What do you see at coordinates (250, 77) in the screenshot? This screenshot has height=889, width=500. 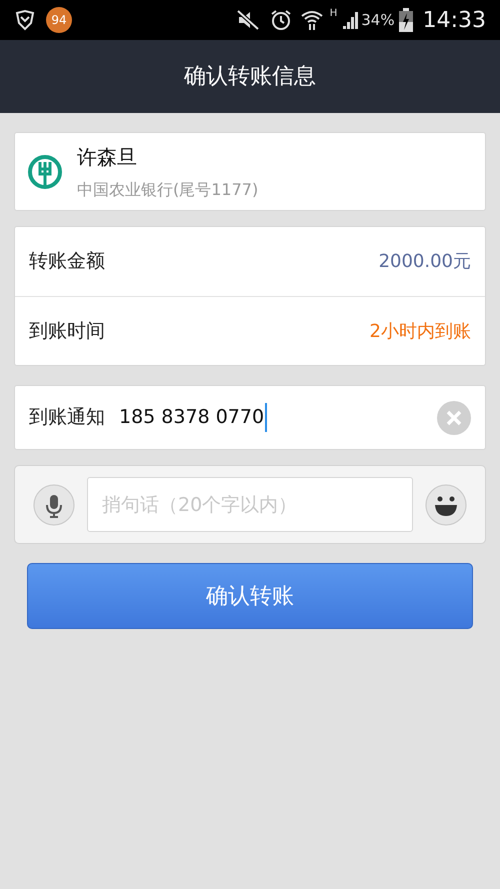 I see `page-title: 确认转账信息` at bounding box center [250, 77].